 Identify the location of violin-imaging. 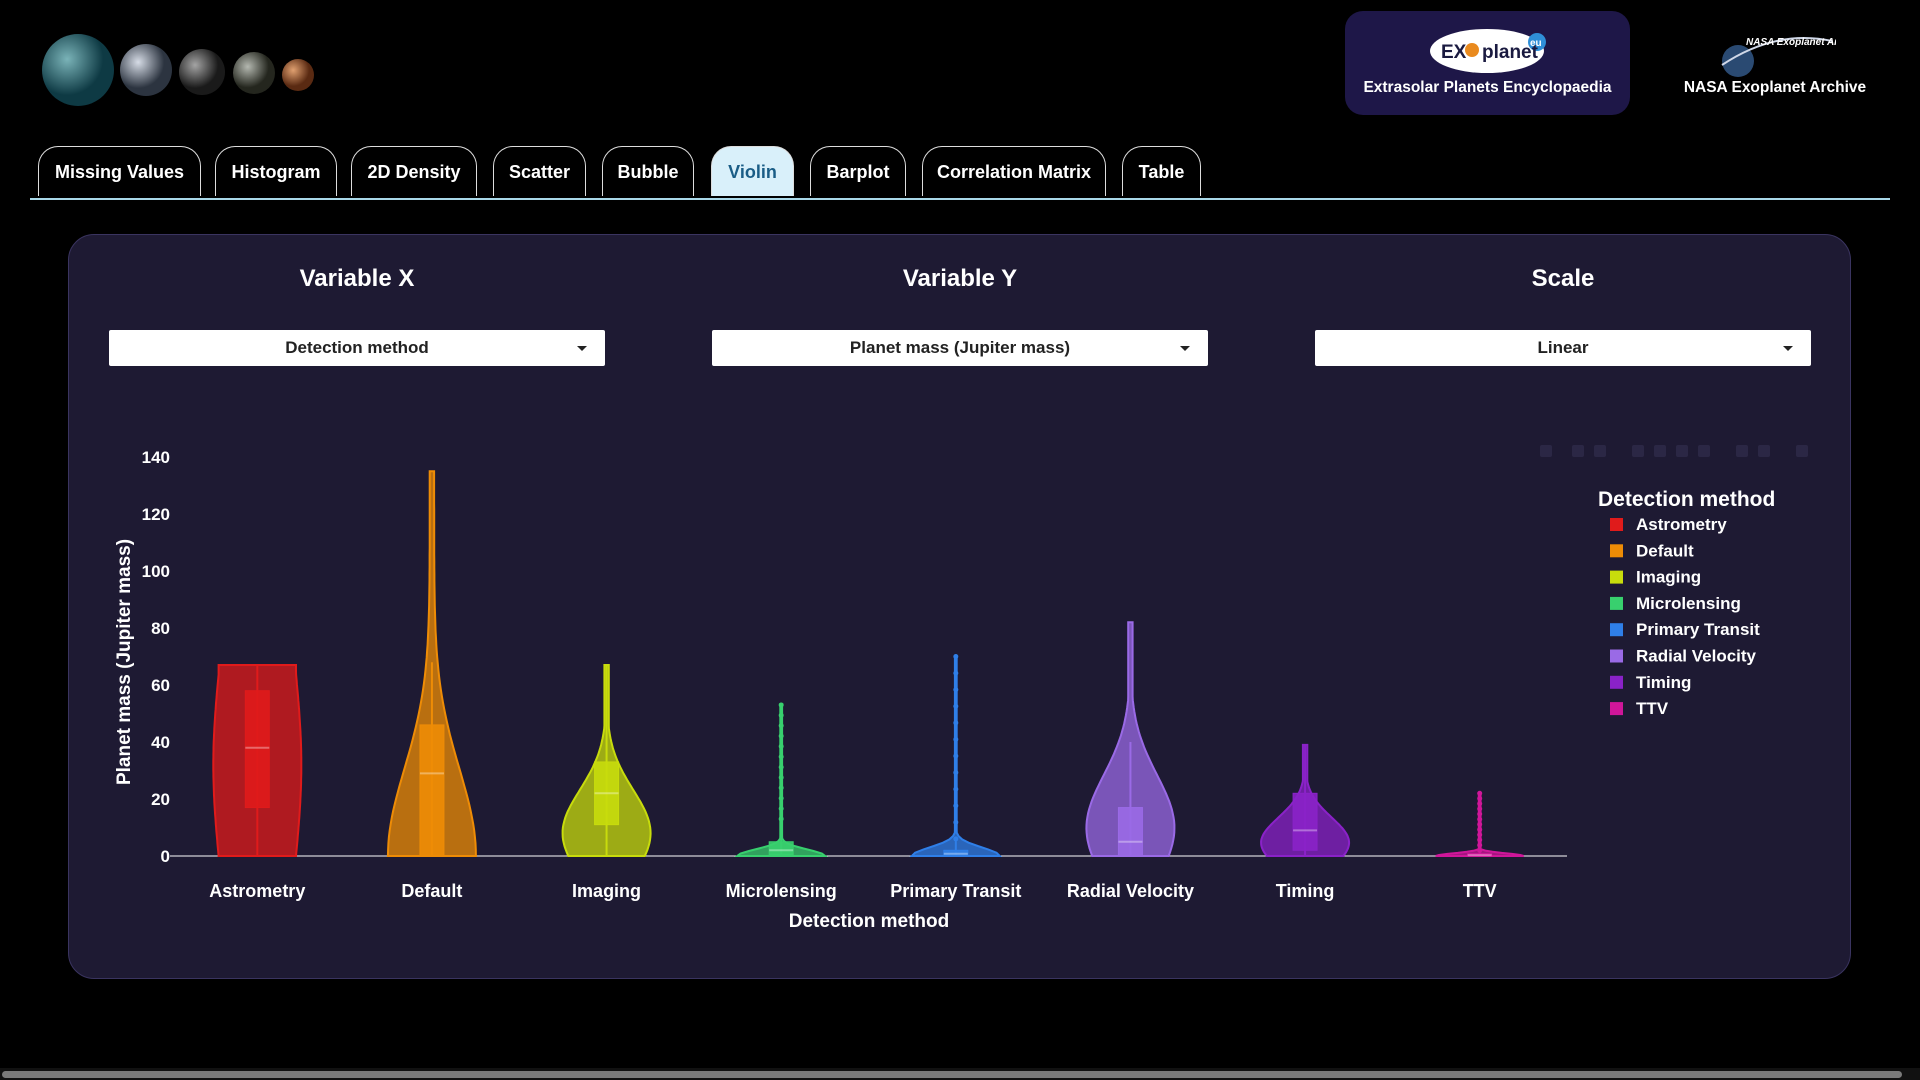
(606, 760).